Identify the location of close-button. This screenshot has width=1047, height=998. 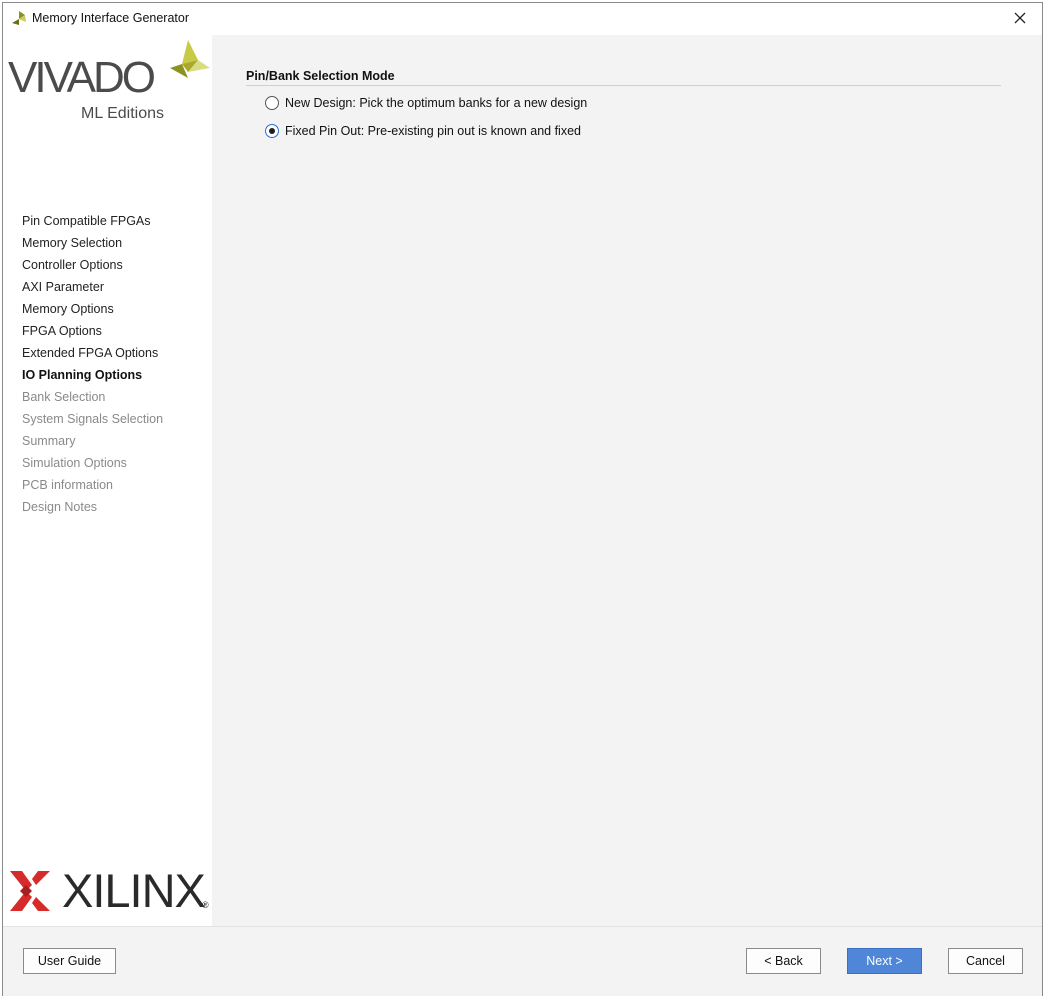
(1020, 18).